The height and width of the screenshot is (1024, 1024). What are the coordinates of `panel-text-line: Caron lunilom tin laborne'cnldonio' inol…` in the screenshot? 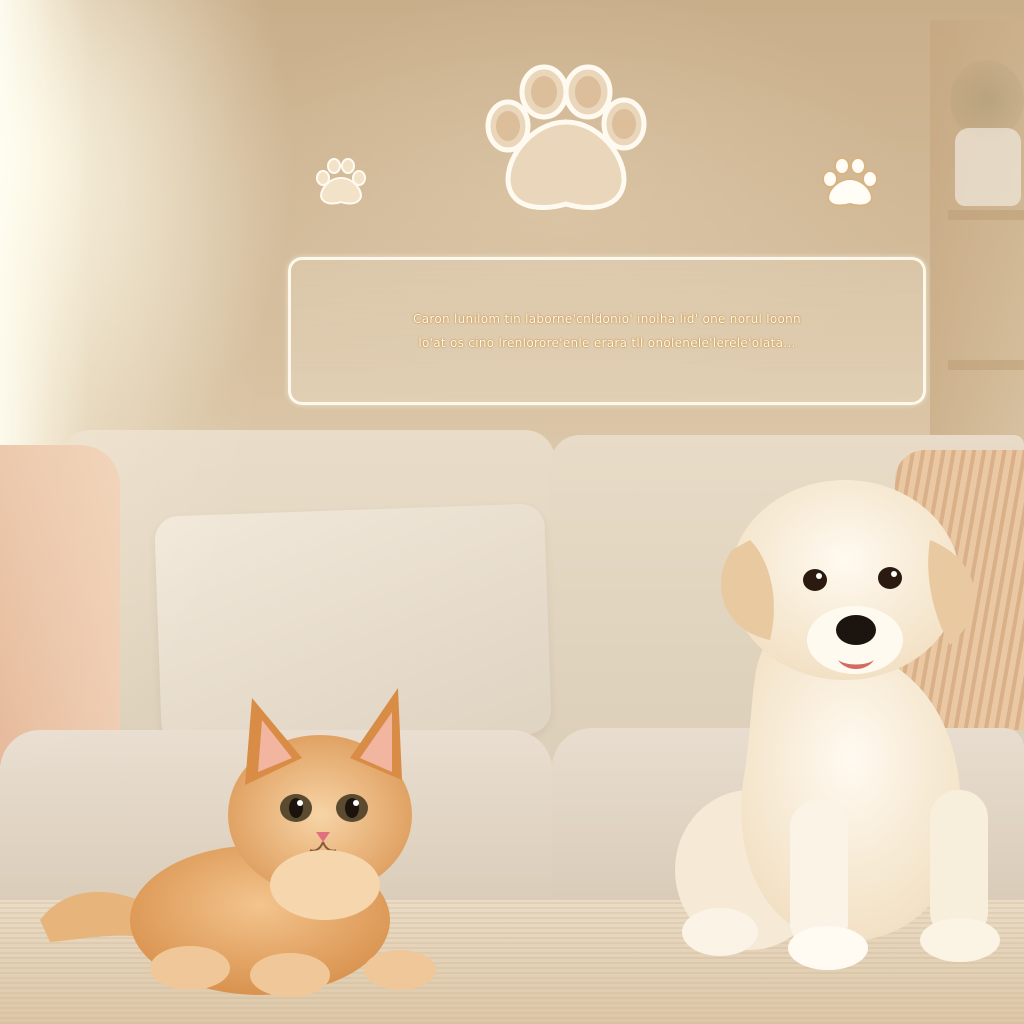 It's located at (607, 319).